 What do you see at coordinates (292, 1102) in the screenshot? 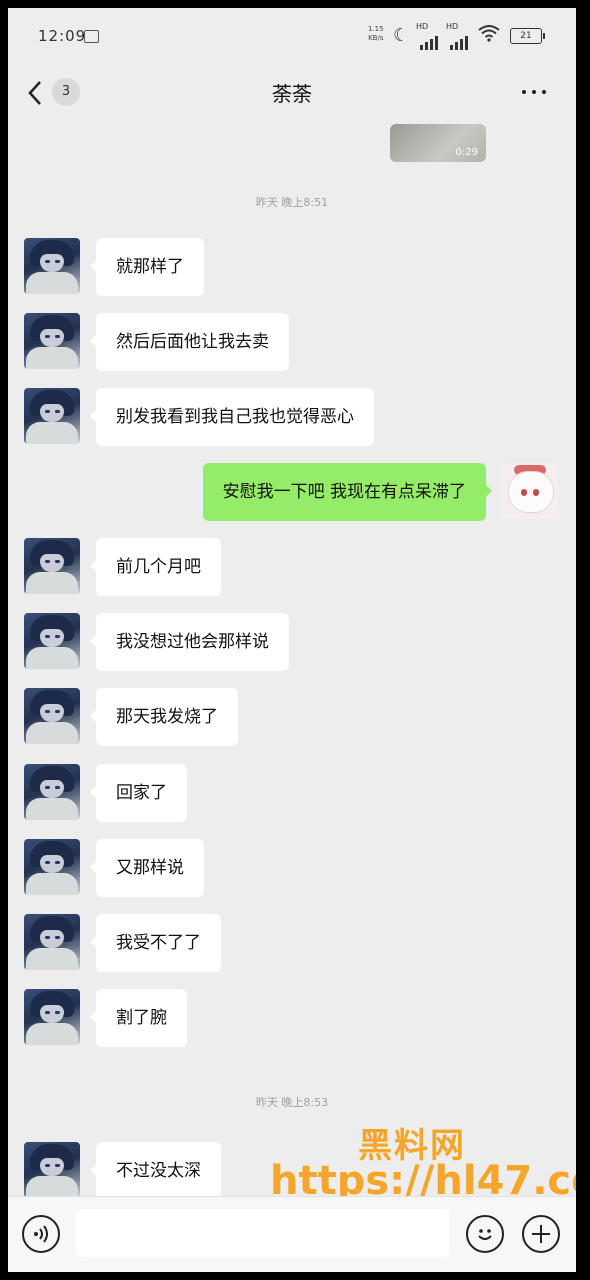
I see `timestamp: 昨天 晚上8:53` at bounding box center [292, 1102].